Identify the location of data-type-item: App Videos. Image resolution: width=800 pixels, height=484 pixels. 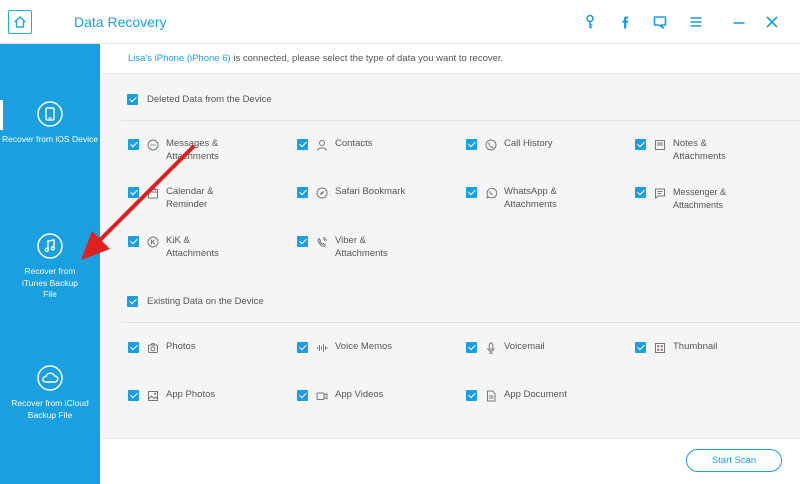
(361, 395).